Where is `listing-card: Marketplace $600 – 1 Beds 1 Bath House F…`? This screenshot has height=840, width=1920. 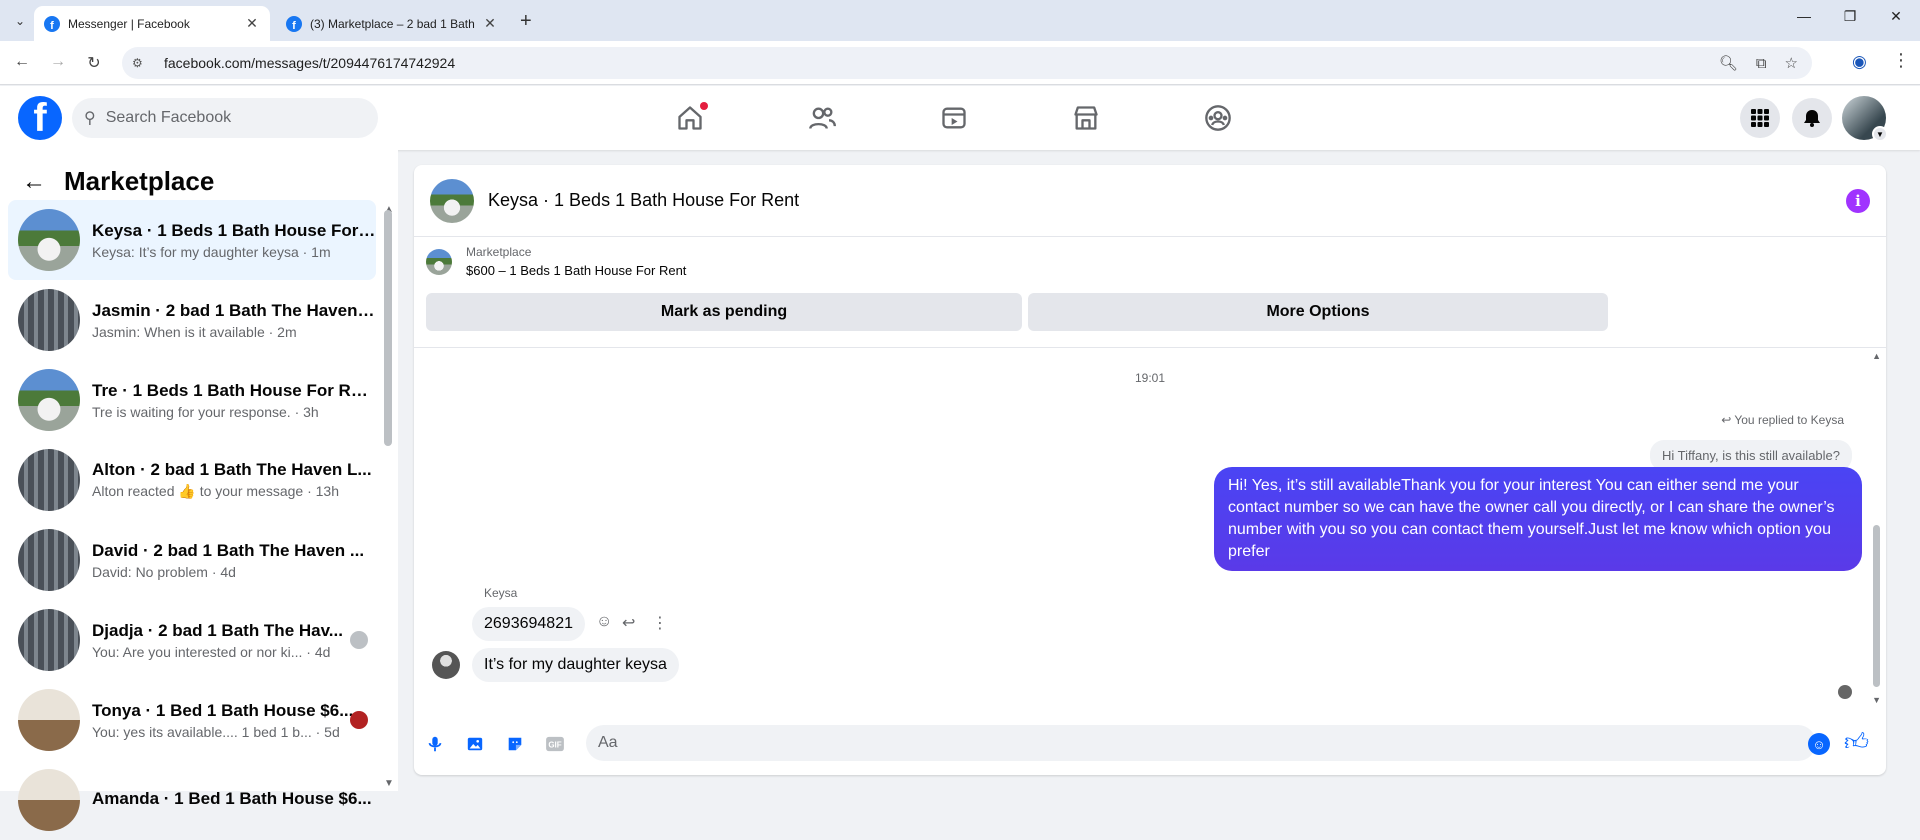
listing-card: Marketplace $600 – 1 Beds 1 Bath House F… is located at coordinates (556, 261).